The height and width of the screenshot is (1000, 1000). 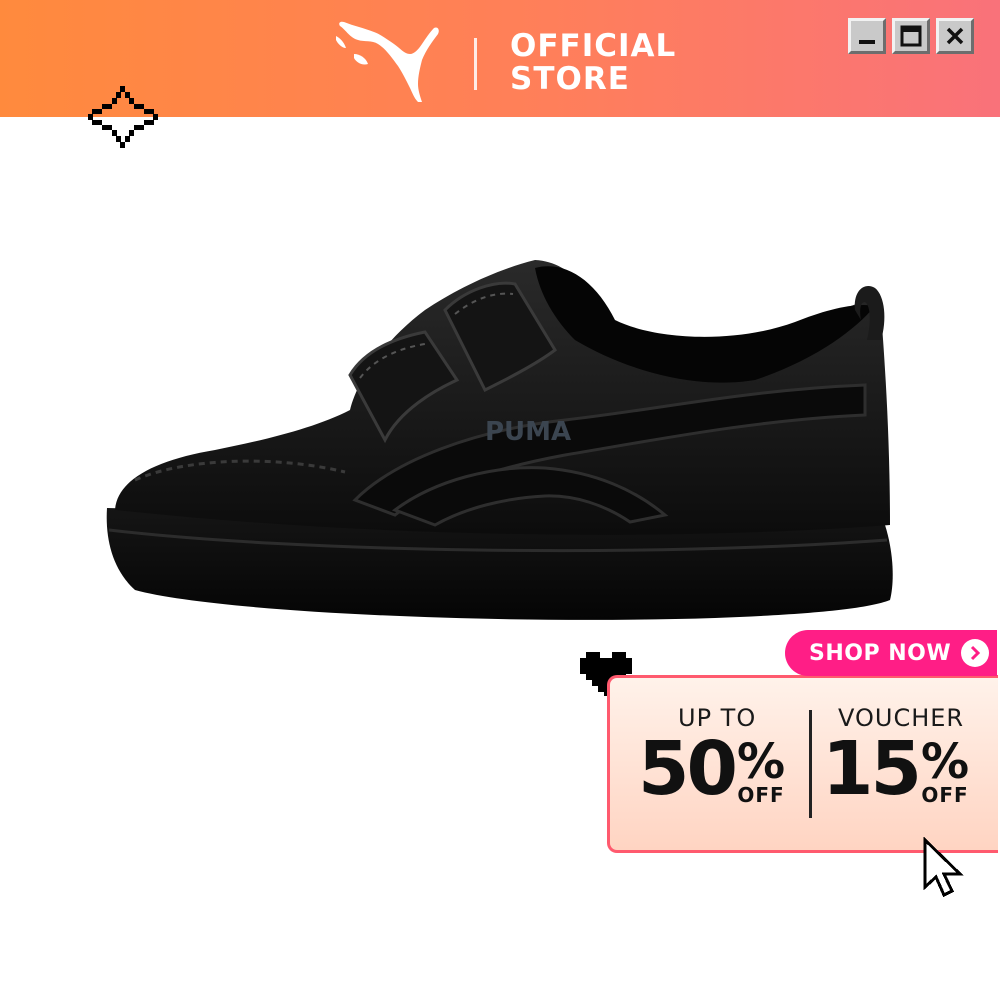 I want to click on discount-off-label: OFF, so click(x=761, y=795).